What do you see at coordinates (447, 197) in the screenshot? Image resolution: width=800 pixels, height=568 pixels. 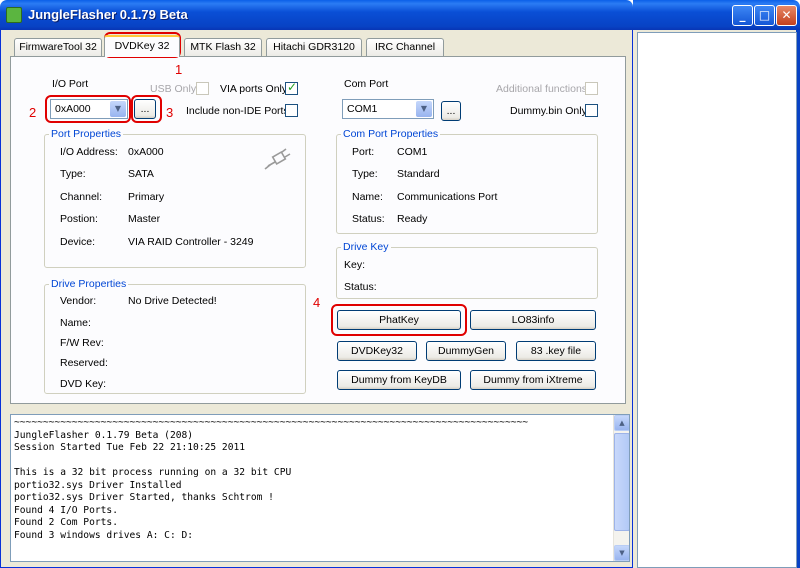 I see `com-prop-value: Communications Port` at bounding box center [447, 197].